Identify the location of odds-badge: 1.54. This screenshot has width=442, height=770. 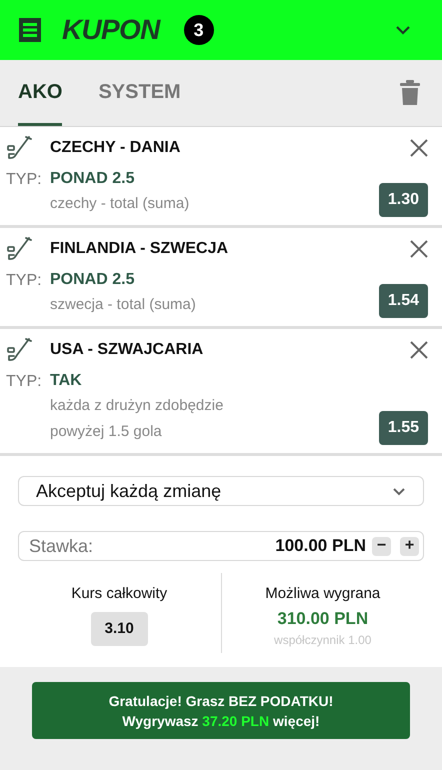
(403, 301).